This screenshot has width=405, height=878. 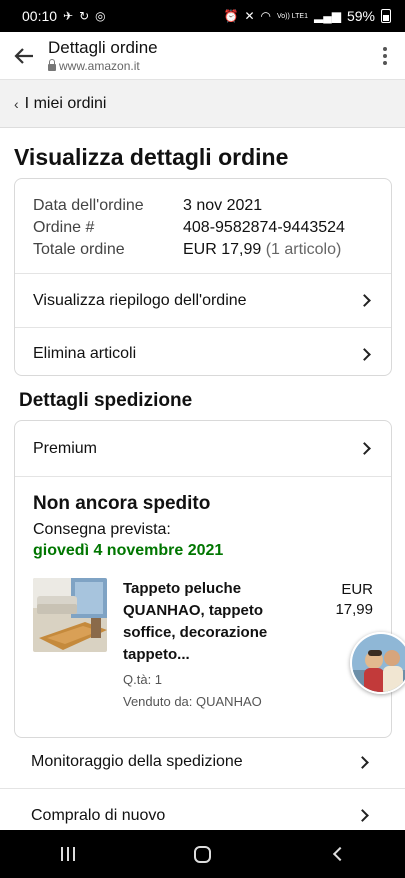 I want to click on track-package-link: Monitoraggio della spedizione, so click(x=202, y=762).